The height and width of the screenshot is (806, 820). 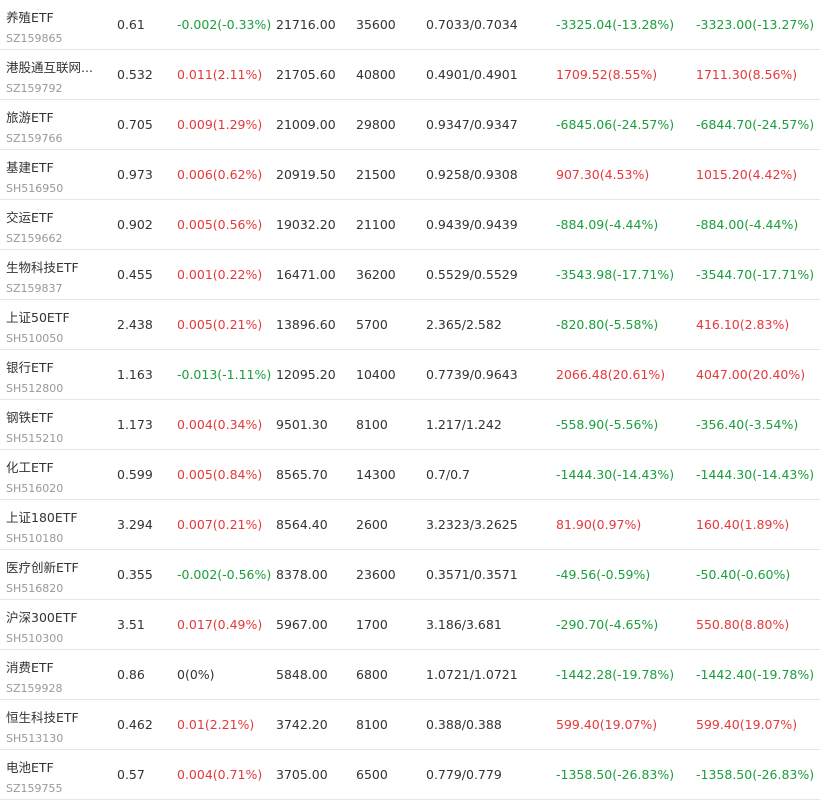 I want to click on change-cell: 0.004(0.71%), so click(x=220, y=774).